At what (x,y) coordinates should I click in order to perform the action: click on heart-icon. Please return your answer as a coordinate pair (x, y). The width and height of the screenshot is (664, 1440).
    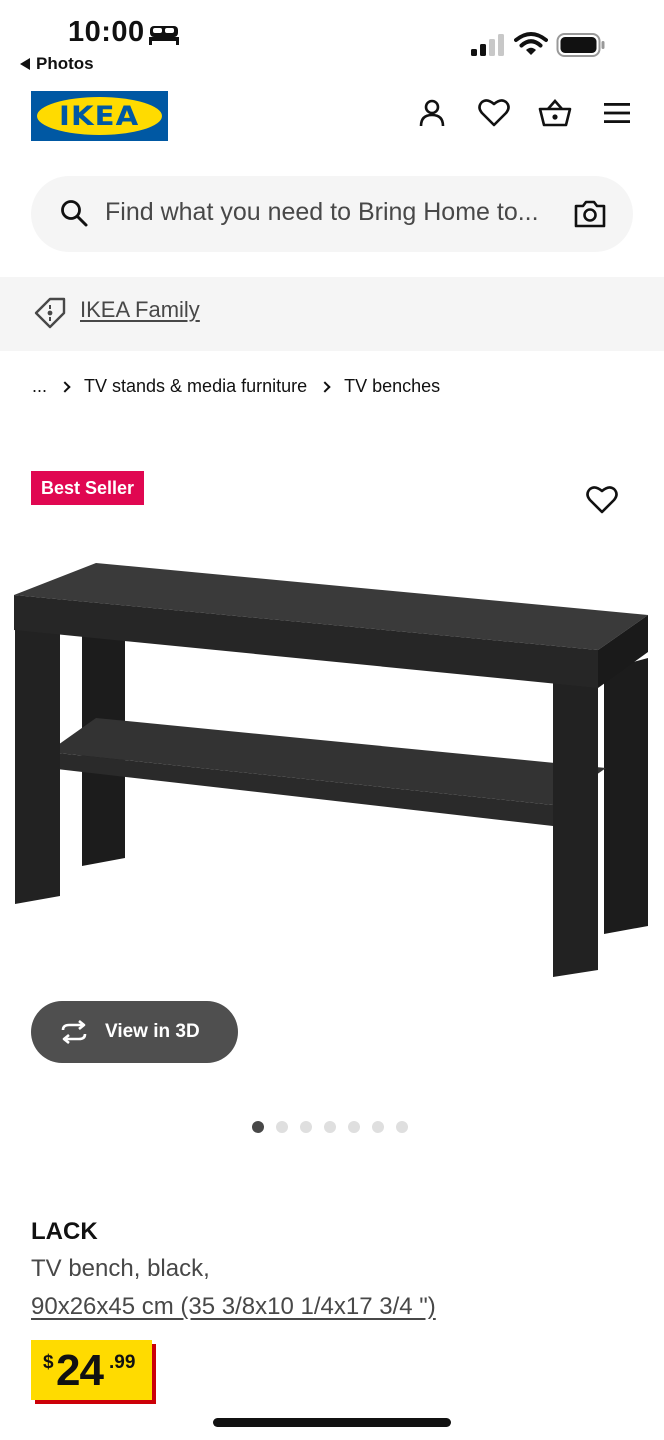
    Looking at the image, I should click on (494, 113).